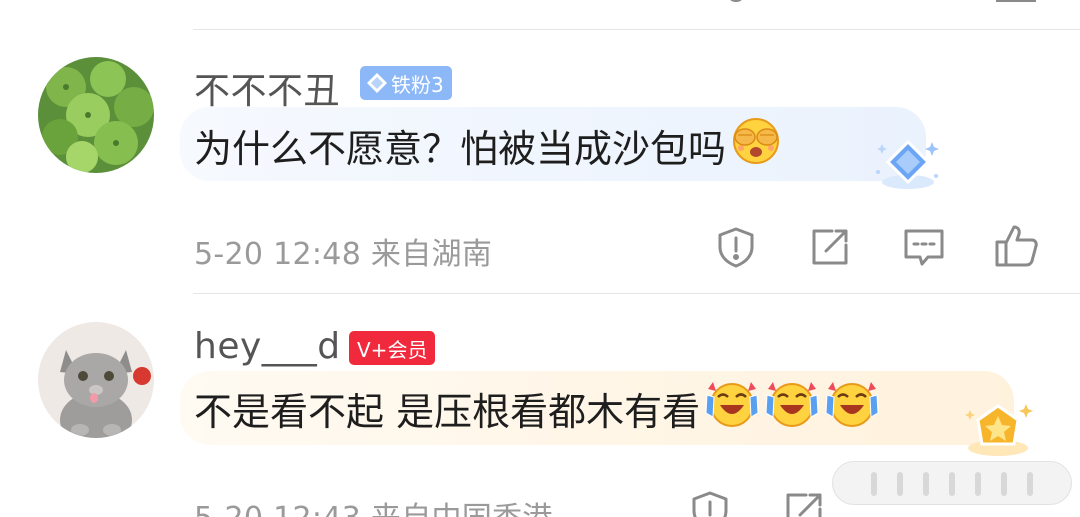 The image size is (1080, 517). What do you see at coordinates (267, 346) in the screenshot?
I see `username: hey___d` at bounding box center [267, 346].